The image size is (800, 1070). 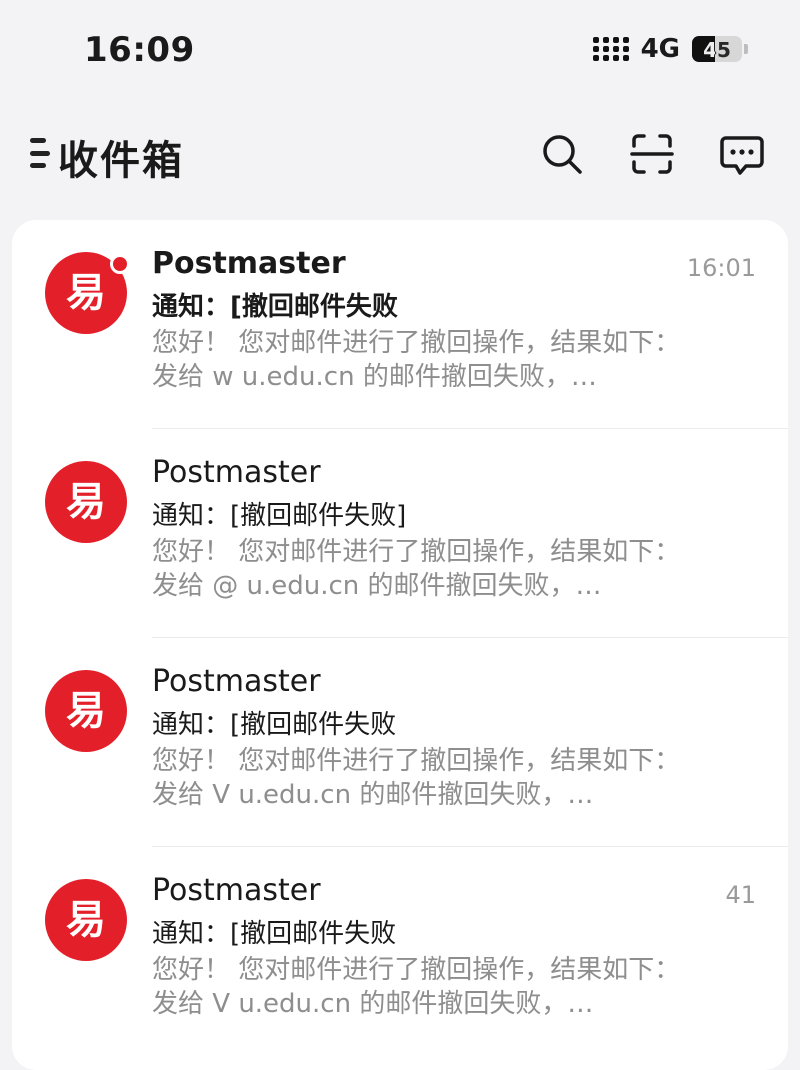 What do you see at coordinates (400, 50) in the screenshot?
I see `status-bar: 16:09 4G 45` at bounding box center [400, 50].